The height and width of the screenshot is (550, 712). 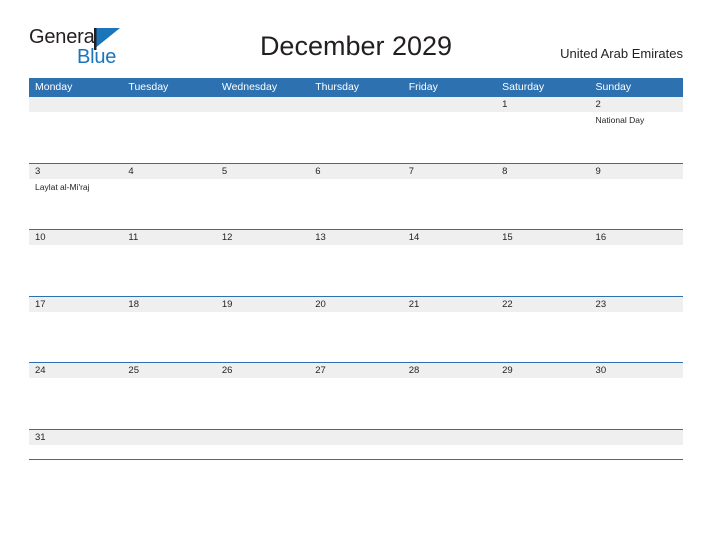 What do you see at coordinates (355, 304) in the screenshot?
I see `day-number: 20` at bounding box center [355, 304].